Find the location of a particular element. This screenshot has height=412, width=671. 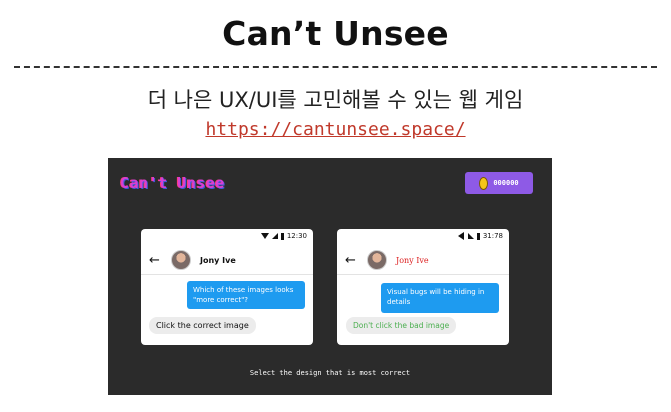

status-time: 12:30 is located at coordinates (296, 236).